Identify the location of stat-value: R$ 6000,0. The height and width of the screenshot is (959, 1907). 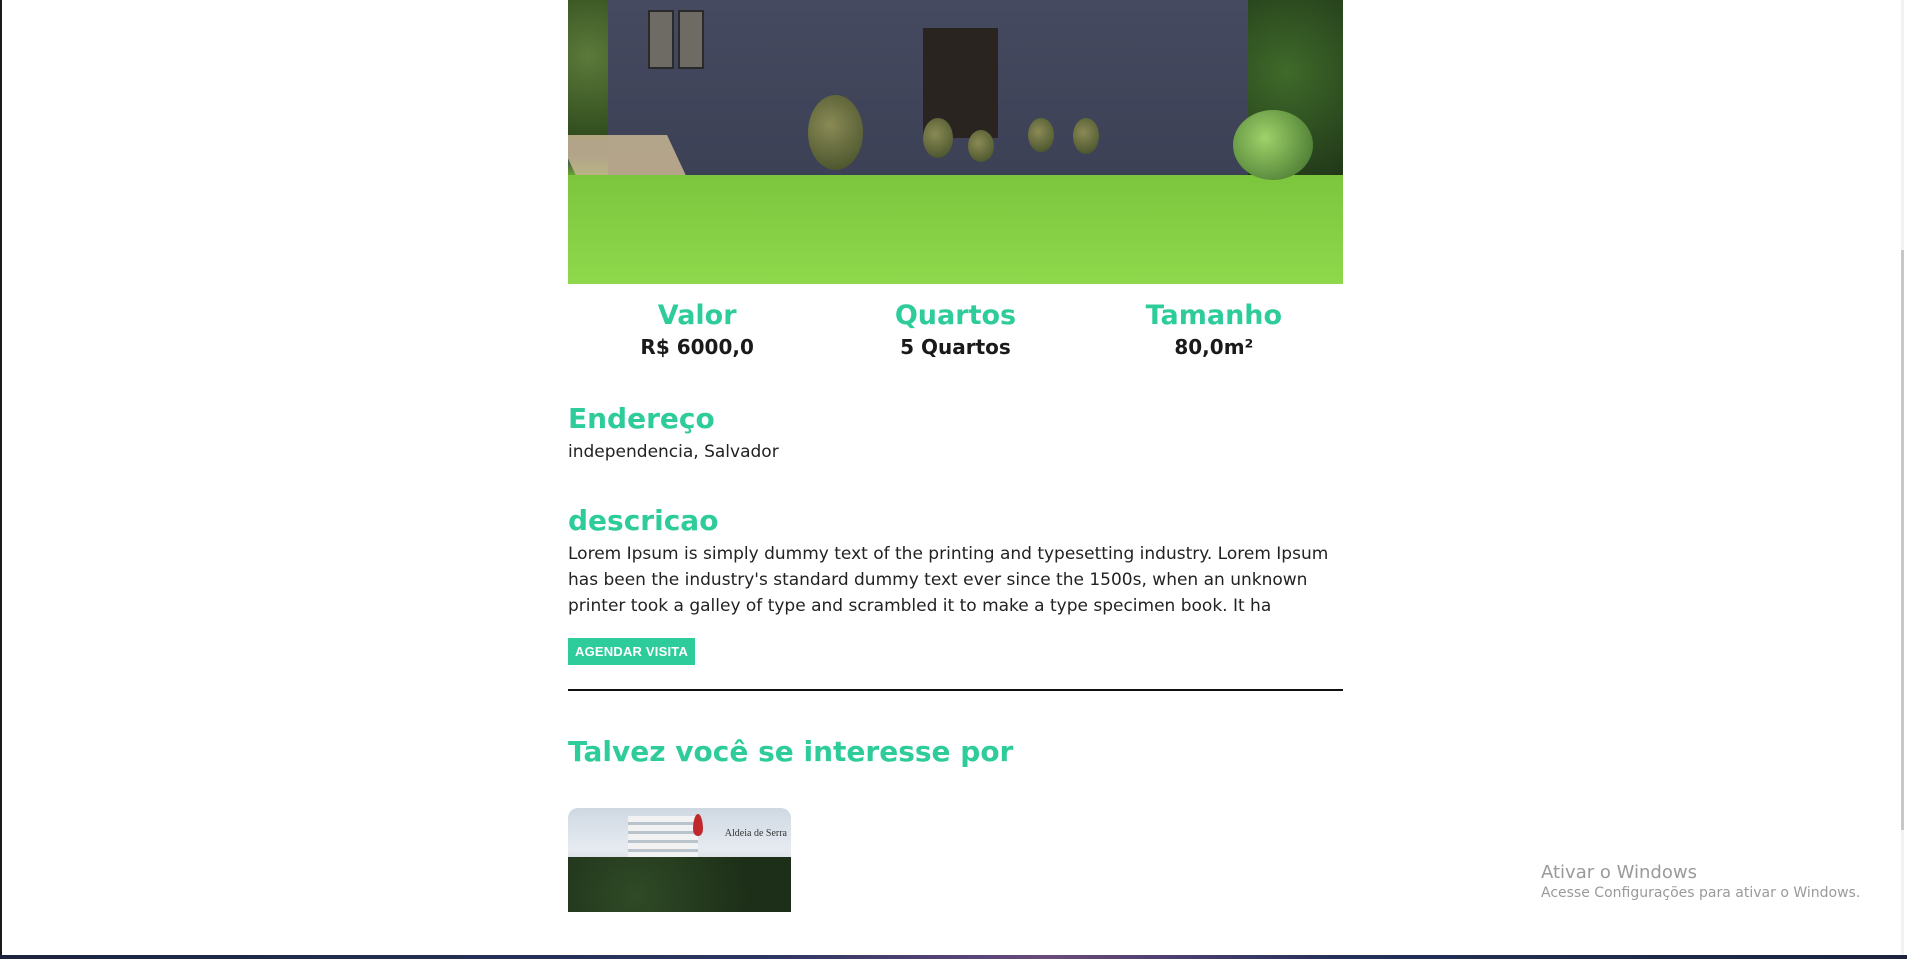
(697, 347).